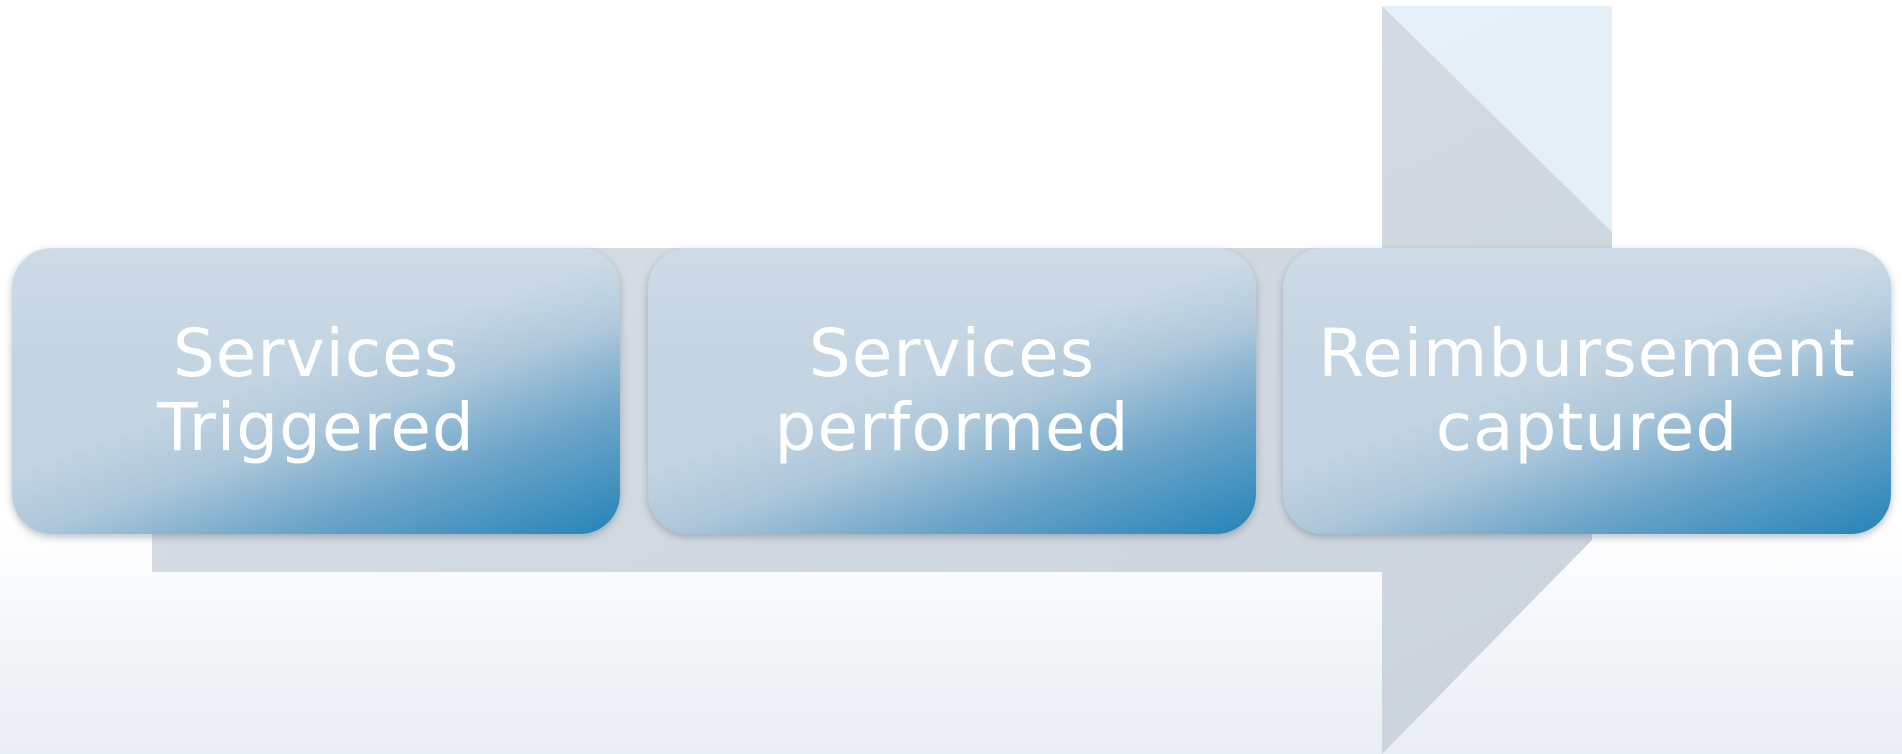 This screenshot has height=754, width=1902. What do you see at coordinates (1587, 427) in the screenshot?
I see `step-label-line2: captured` at bounding box center [1587, 427].